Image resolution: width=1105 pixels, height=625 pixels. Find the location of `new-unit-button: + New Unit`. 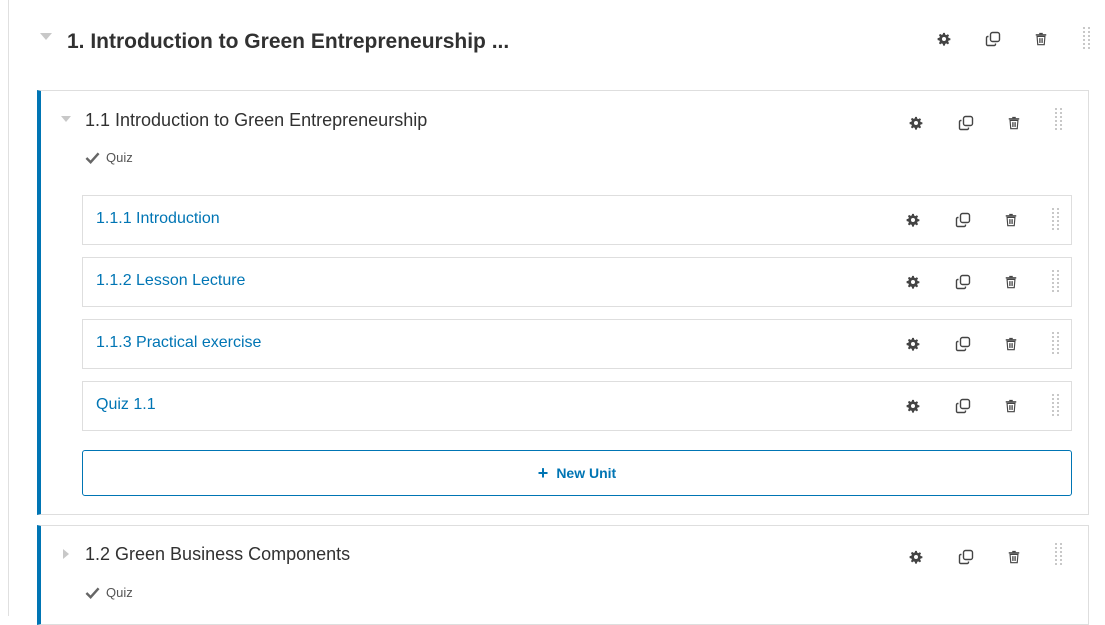

new-unit-button: + New Unit is located at coordinates (577, 473).